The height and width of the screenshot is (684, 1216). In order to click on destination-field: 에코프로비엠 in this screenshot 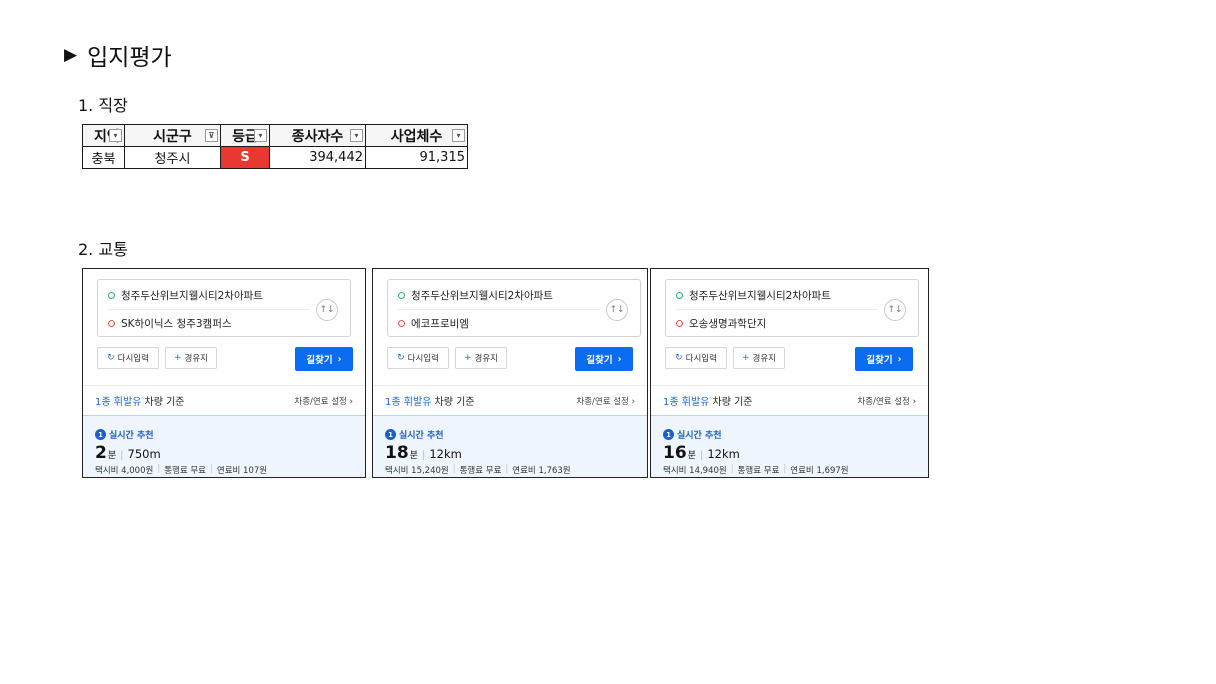, I will do `click(433, 323)`.